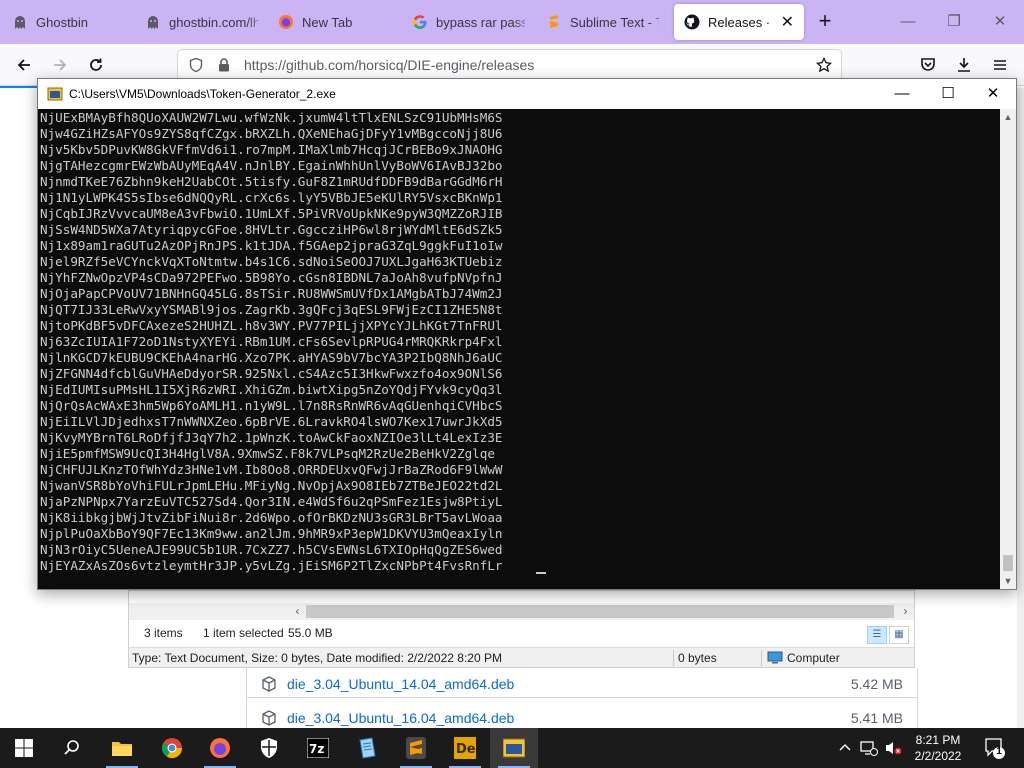 This screenshot has width=1024, height=768. I want to click on notification-count: 1, so click(999, 751).